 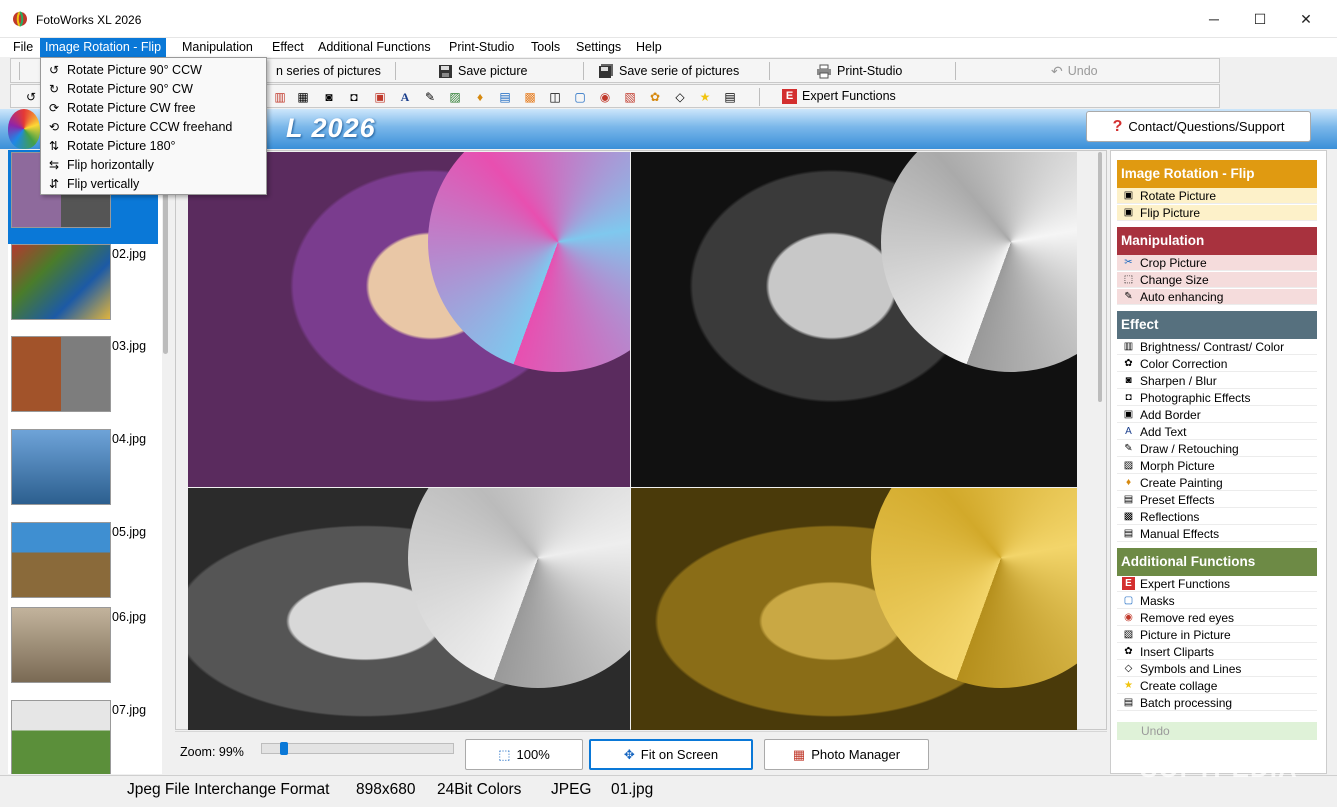 I want to click on menu-tools: Tools, so click(x=545, y=47).